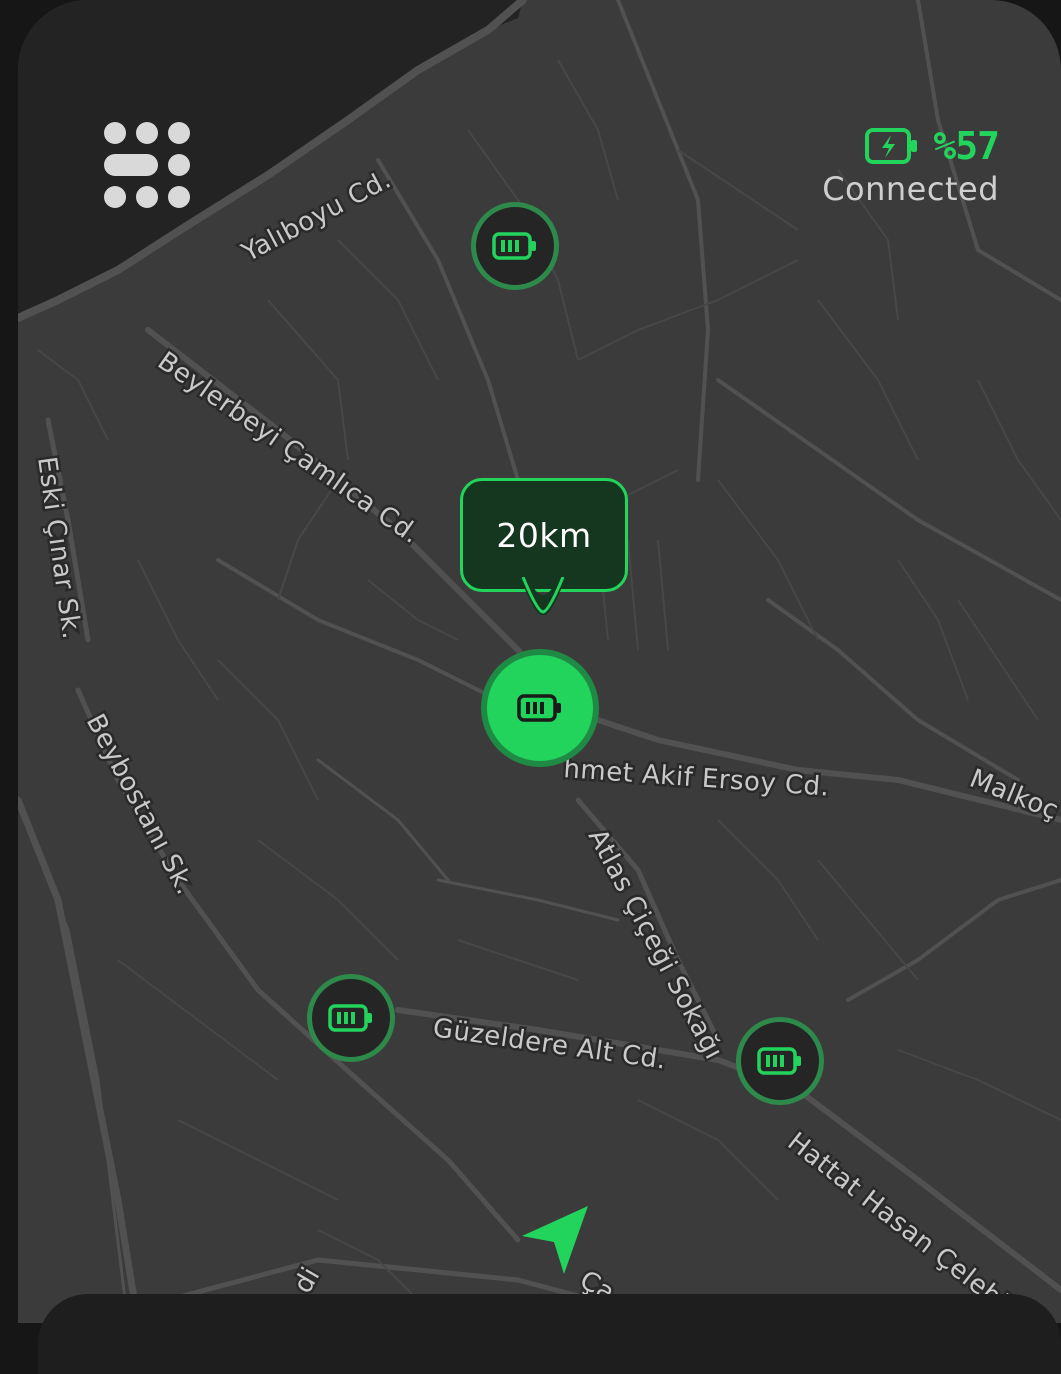 This screenshot has height=1374, width=1061. What do you see at coordinates (549, 1334) in the screenshot?
I see `bottom-sheet` at bounding box center [549, 1334].